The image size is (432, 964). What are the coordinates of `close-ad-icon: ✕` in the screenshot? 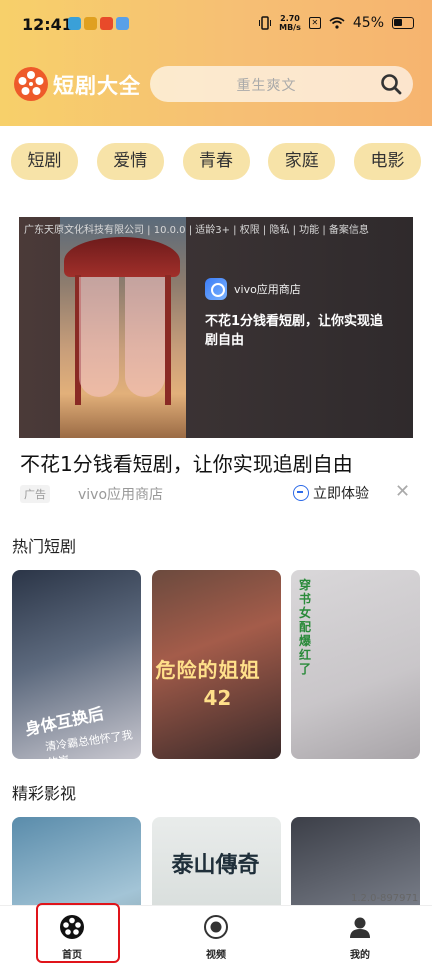 It's located at (402, 491).